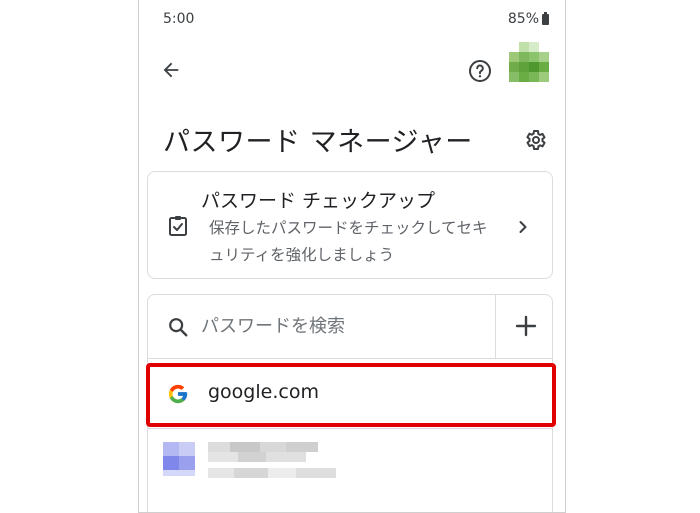  I want to click on battery-icon, so click(545, 18).